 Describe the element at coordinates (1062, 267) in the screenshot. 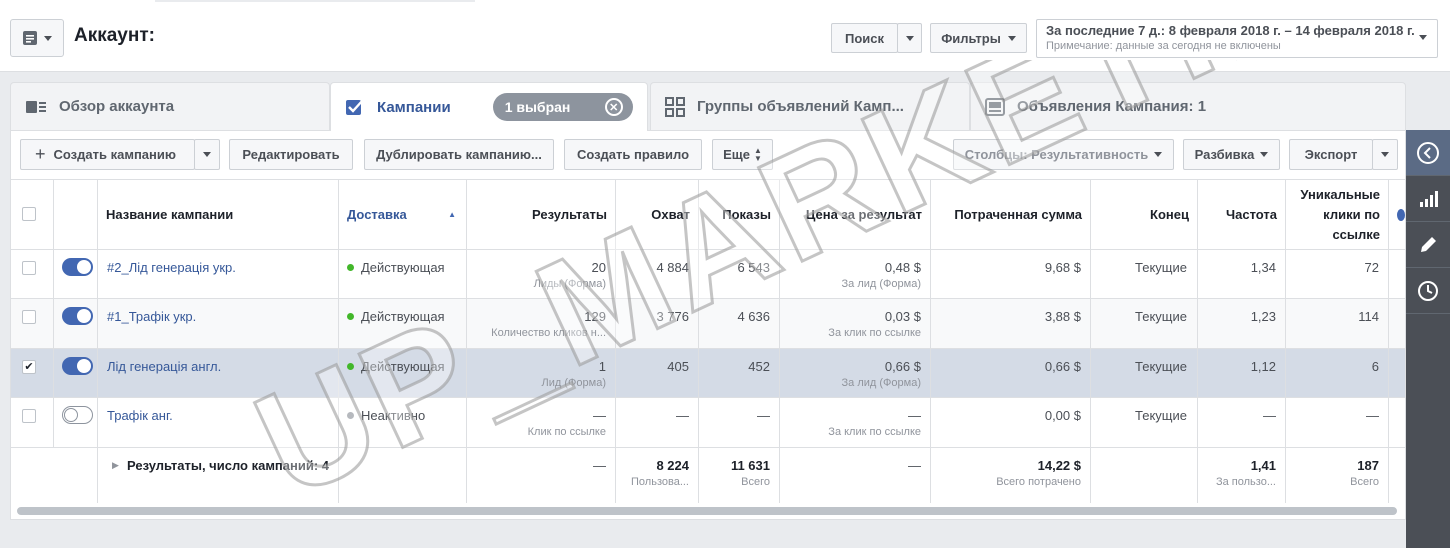

I see `spent-value: 9,68 $` at that location.